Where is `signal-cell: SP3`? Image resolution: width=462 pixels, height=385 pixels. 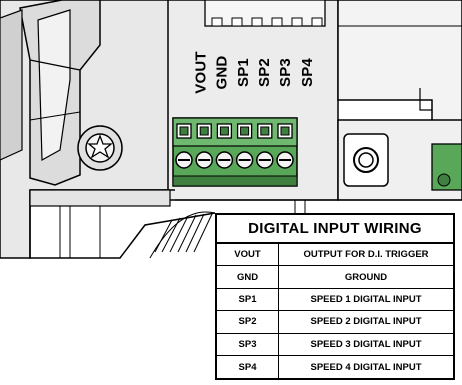 signal-cell: SP3 is located at coordinates (248, 344).